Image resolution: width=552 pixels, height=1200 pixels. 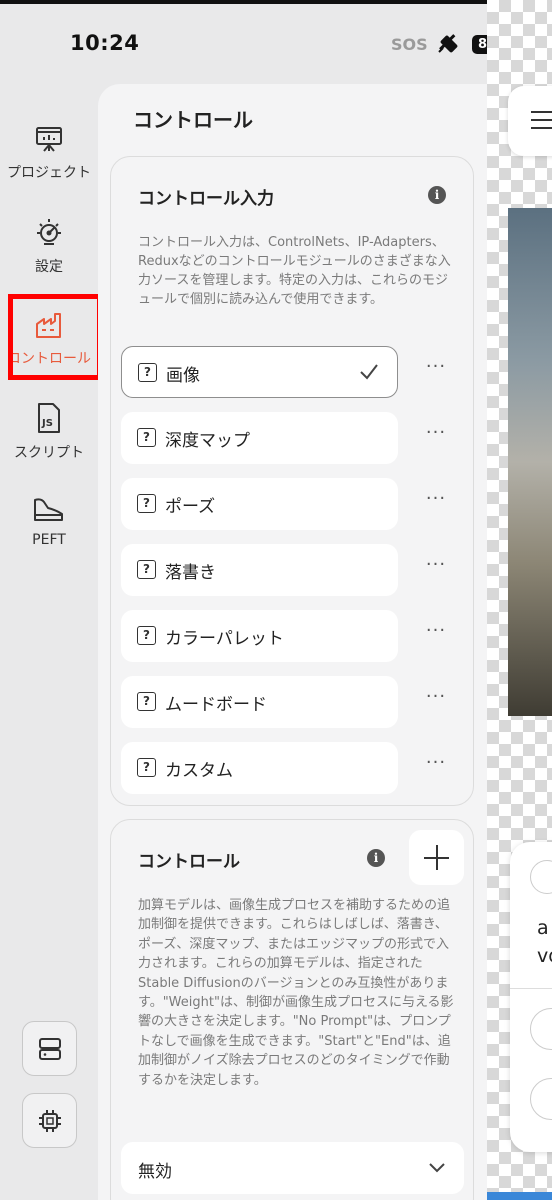 I want to click on input-item-scribble: ? 落書き, so click(x=259, y=570).